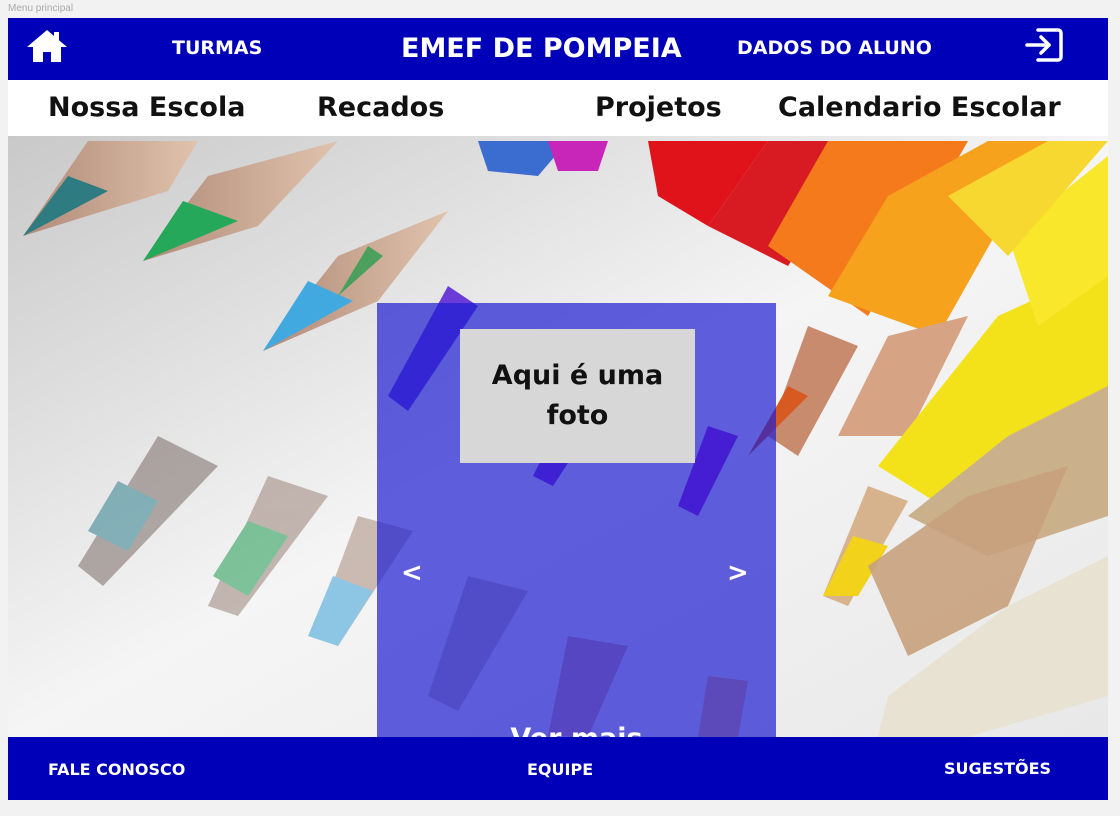 This screenshot has width=1120, height=816. Describe the element at coordinates (146, 107) in the screenshot. I see `menu-item-nossa-escola: Nossa Escola` at that location.